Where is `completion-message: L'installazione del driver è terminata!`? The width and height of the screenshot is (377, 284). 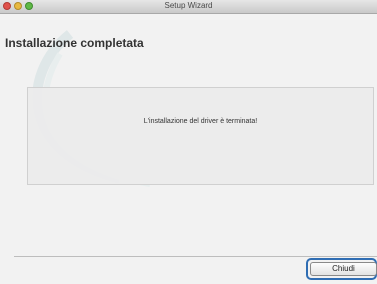
completion-message: L'installazione del driver è terminata! is located at coordinates (200, 121).